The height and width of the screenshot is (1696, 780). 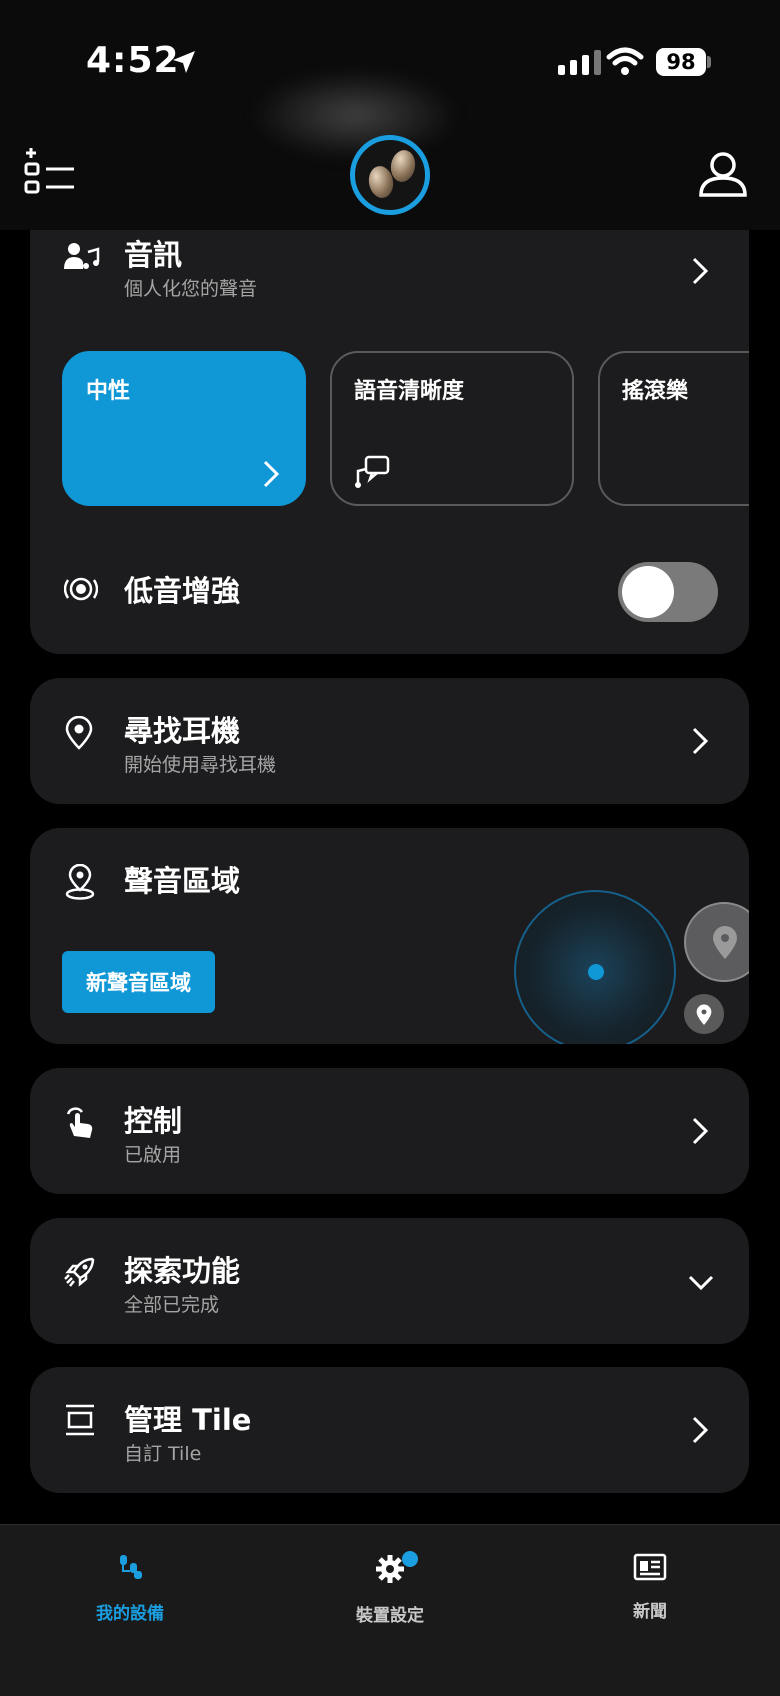 What do you see at coordinates (130, 1614) in the screenshot?
I see `nav-label: 我的設備` at bounding box center [130, 1614].